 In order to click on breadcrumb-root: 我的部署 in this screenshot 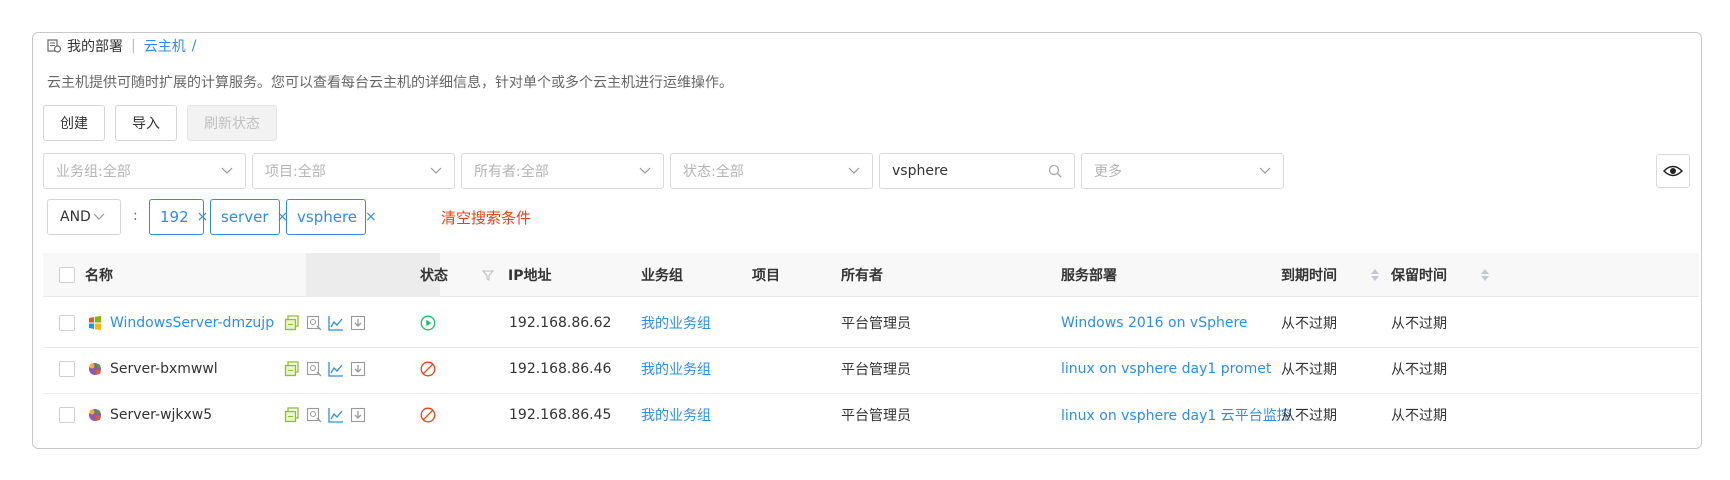, I will do `click(95, 46)`.